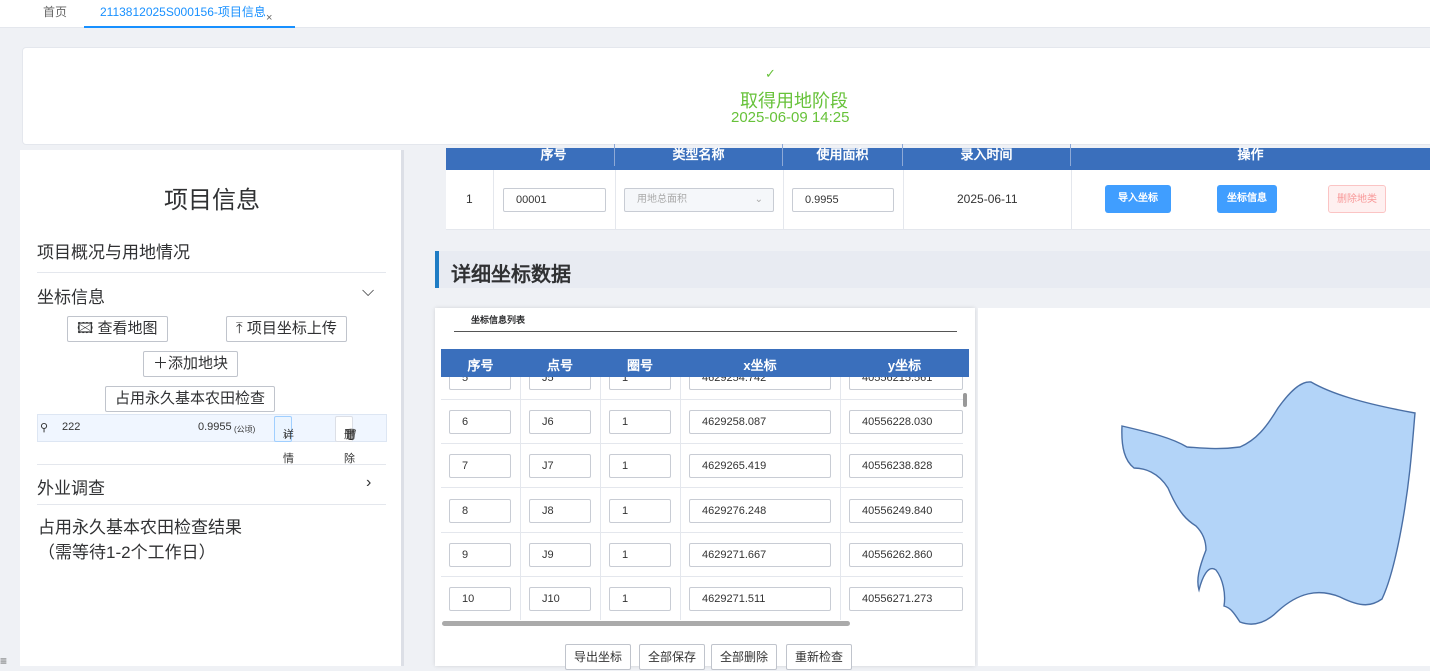 This screenshot has width=1430, height=671. I want to click on index-input: 7, so click(480, 466).